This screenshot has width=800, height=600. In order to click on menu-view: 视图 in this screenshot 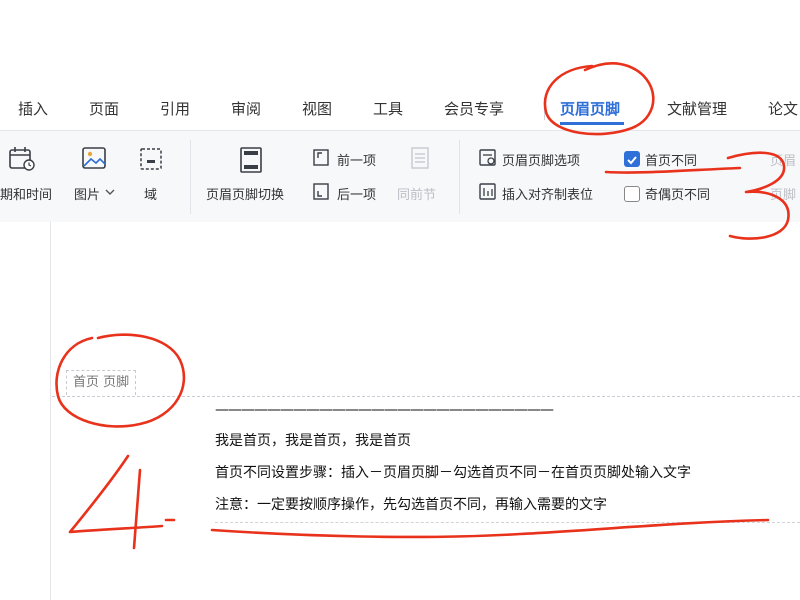, I will do `click(317, 108)`.